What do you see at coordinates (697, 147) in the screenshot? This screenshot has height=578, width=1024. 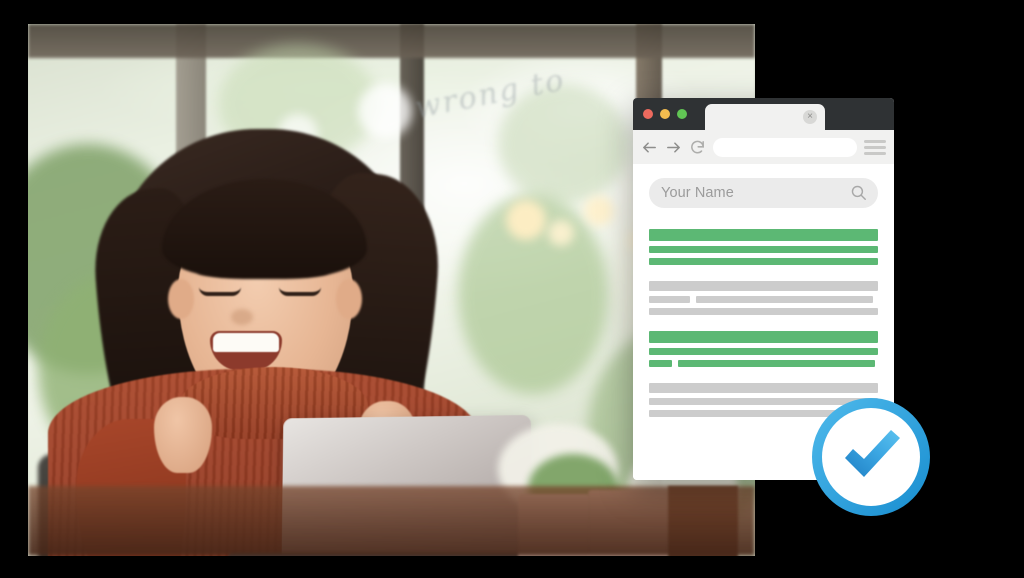 I see `reload-icon` at bounding box center [697, 147].